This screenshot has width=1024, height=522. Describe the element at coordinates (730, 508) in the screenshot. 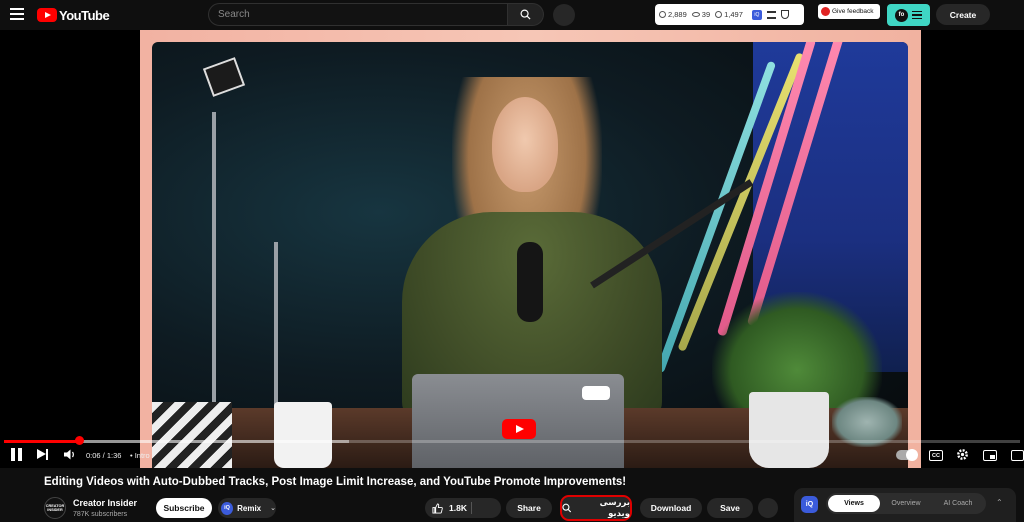

I see `save-button: Save` at that location.